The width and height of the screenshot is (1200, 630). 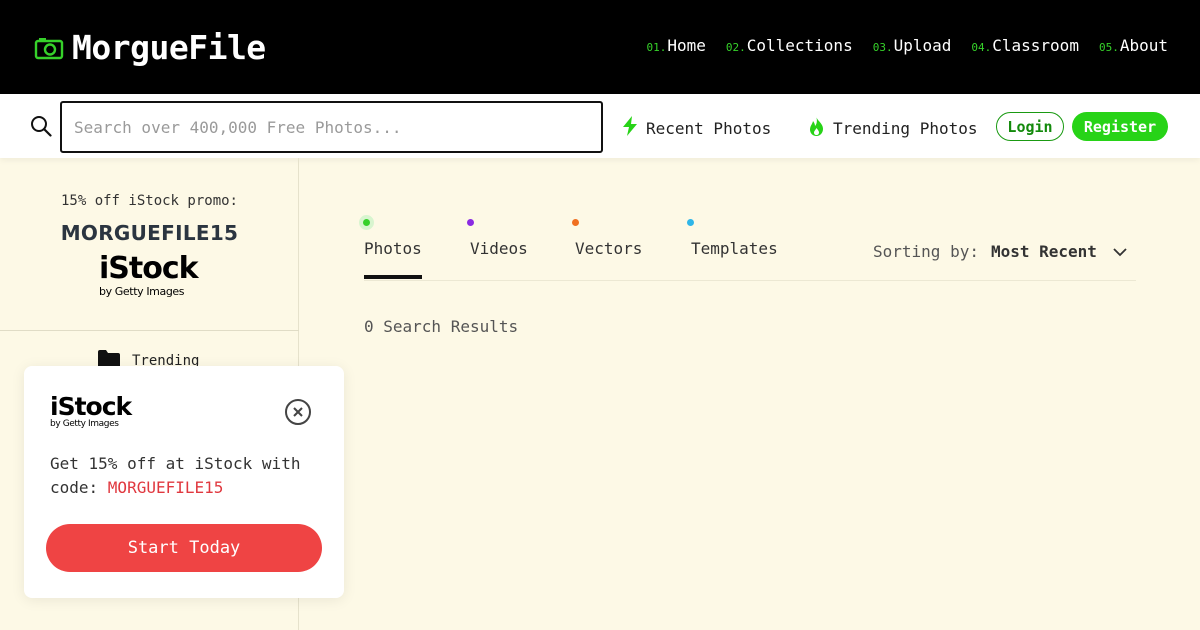 I want to click on nav-collections: 02. Collections, so click(x=789, y=45).